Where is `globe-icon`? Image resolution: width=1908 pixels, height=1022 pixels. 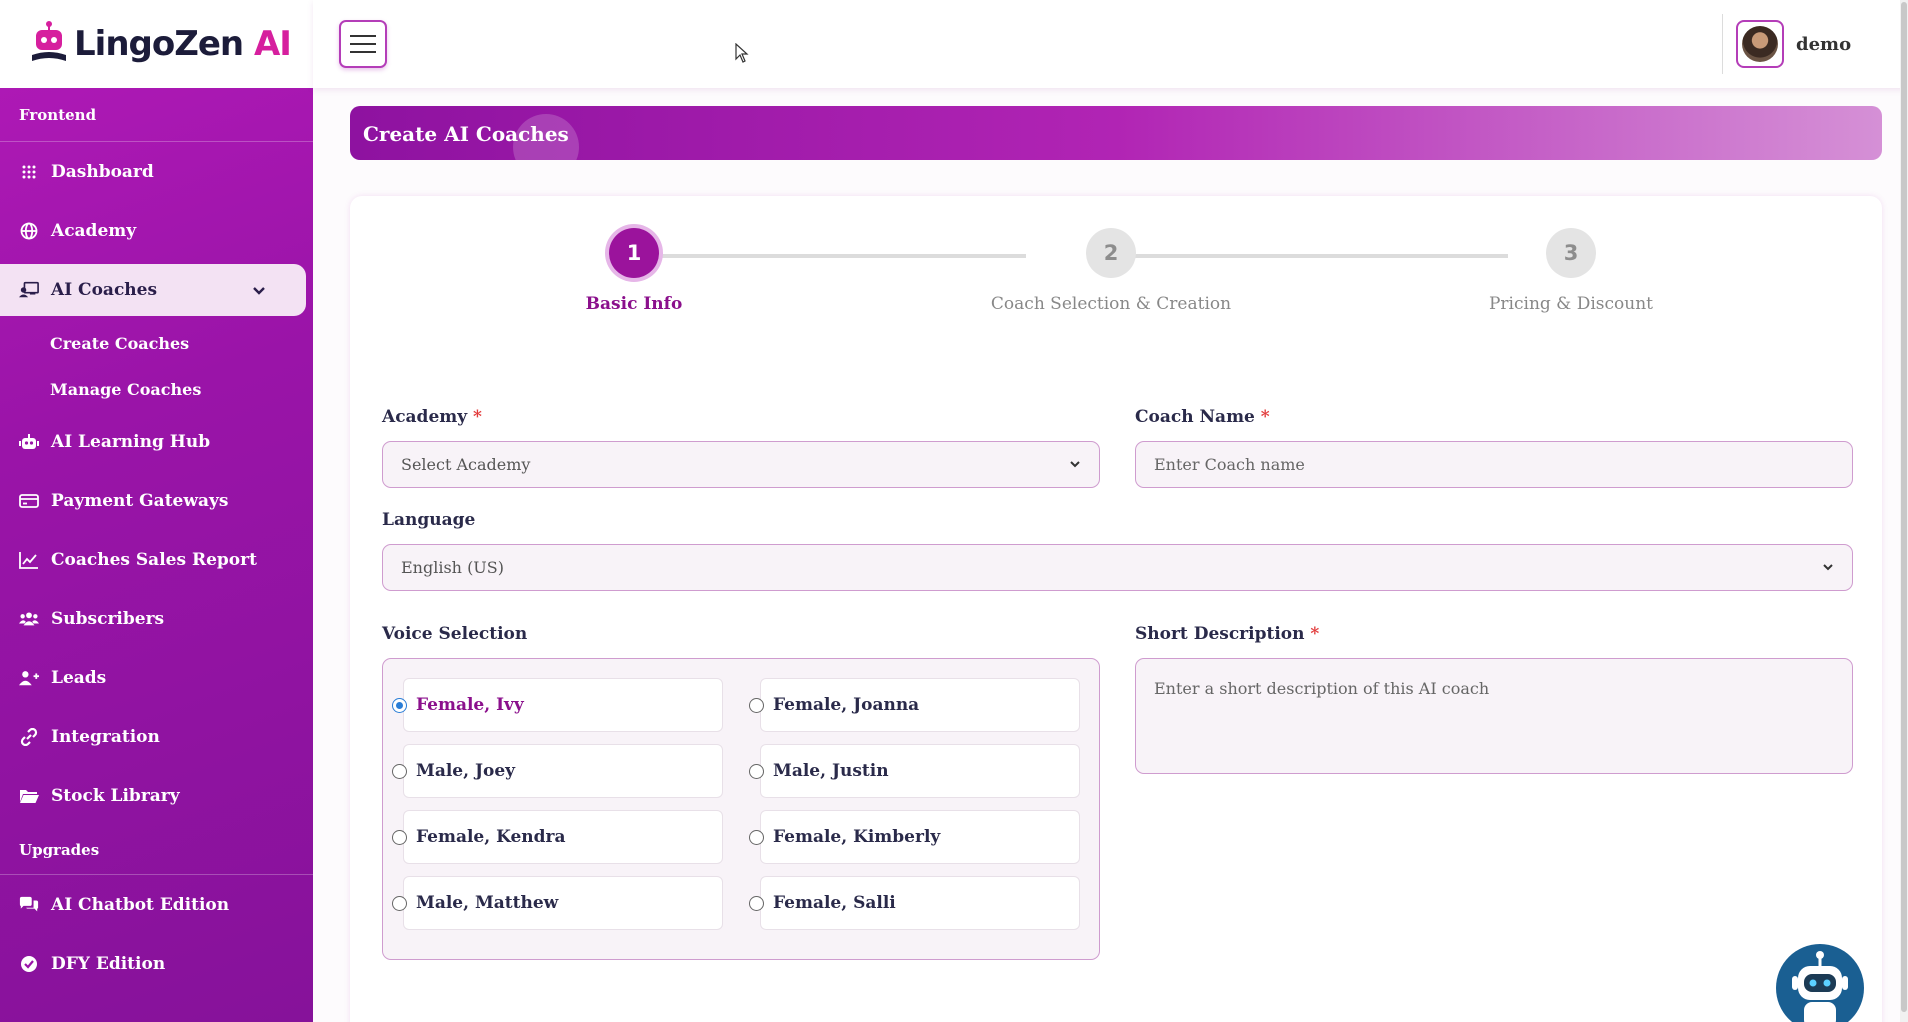
globe-icon is located at coordinates (29, 231).